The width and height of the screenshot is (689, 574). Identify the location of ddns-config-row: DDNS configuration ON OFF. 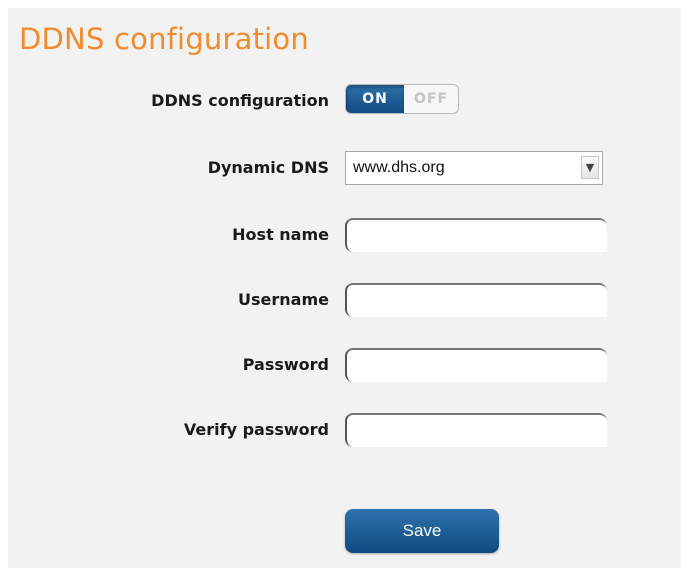
(344, 101).